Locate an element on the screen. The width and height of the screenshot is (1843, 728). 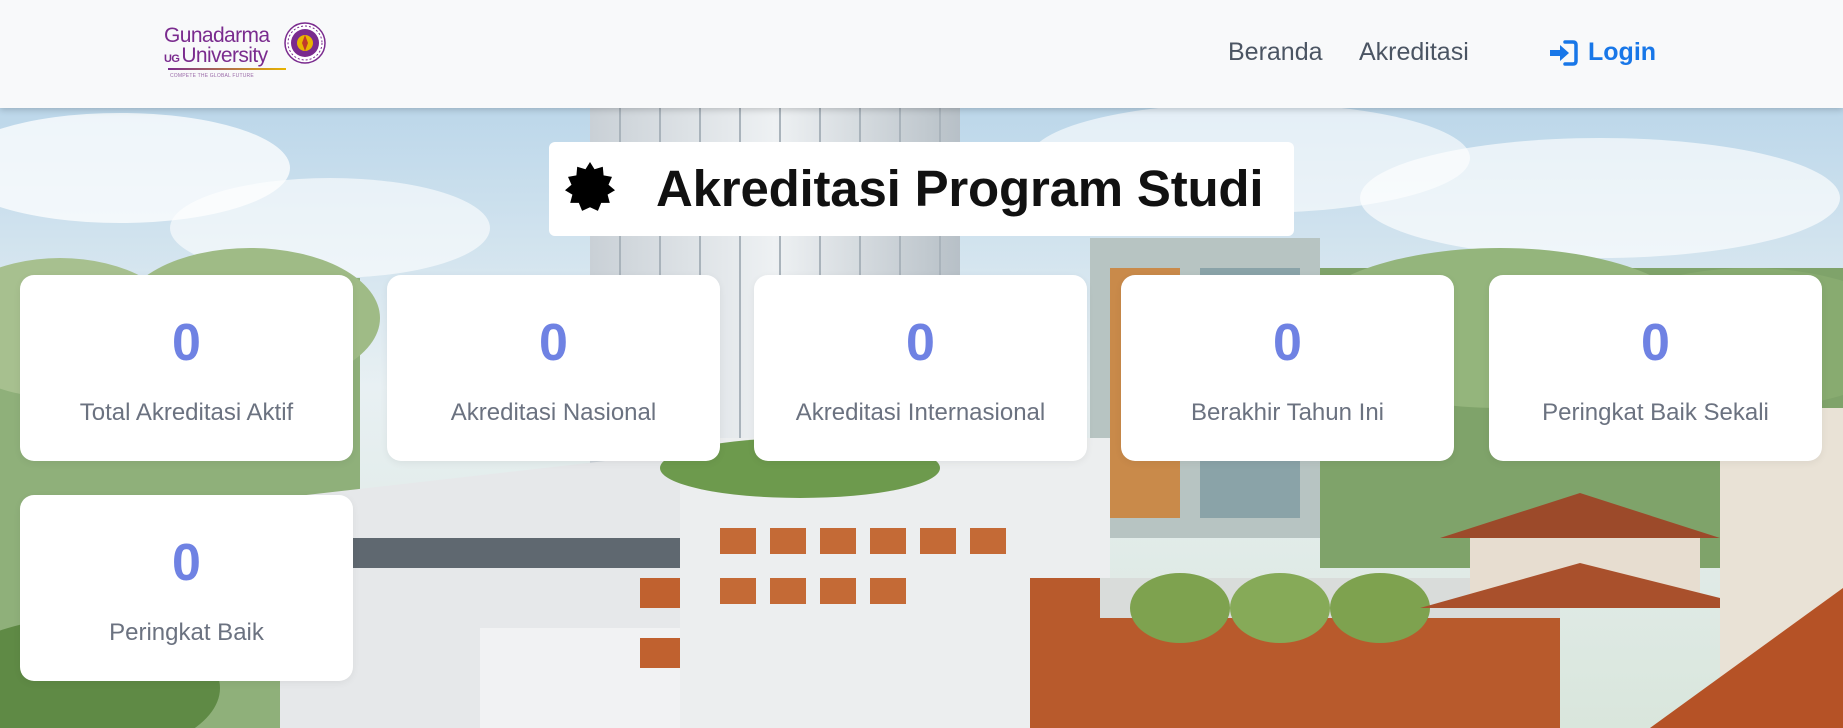
stat-card-akreditasi-internasional: 0 Akreditasi Internasional is located at coordinates (920, 368).